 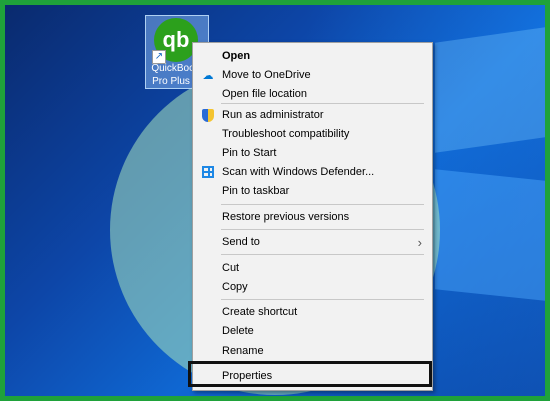 What do you see at coordinates (312, 242) in the screenshot?
I see `menu-item-send-to: Send to ›` at bounding box center [312, 242].